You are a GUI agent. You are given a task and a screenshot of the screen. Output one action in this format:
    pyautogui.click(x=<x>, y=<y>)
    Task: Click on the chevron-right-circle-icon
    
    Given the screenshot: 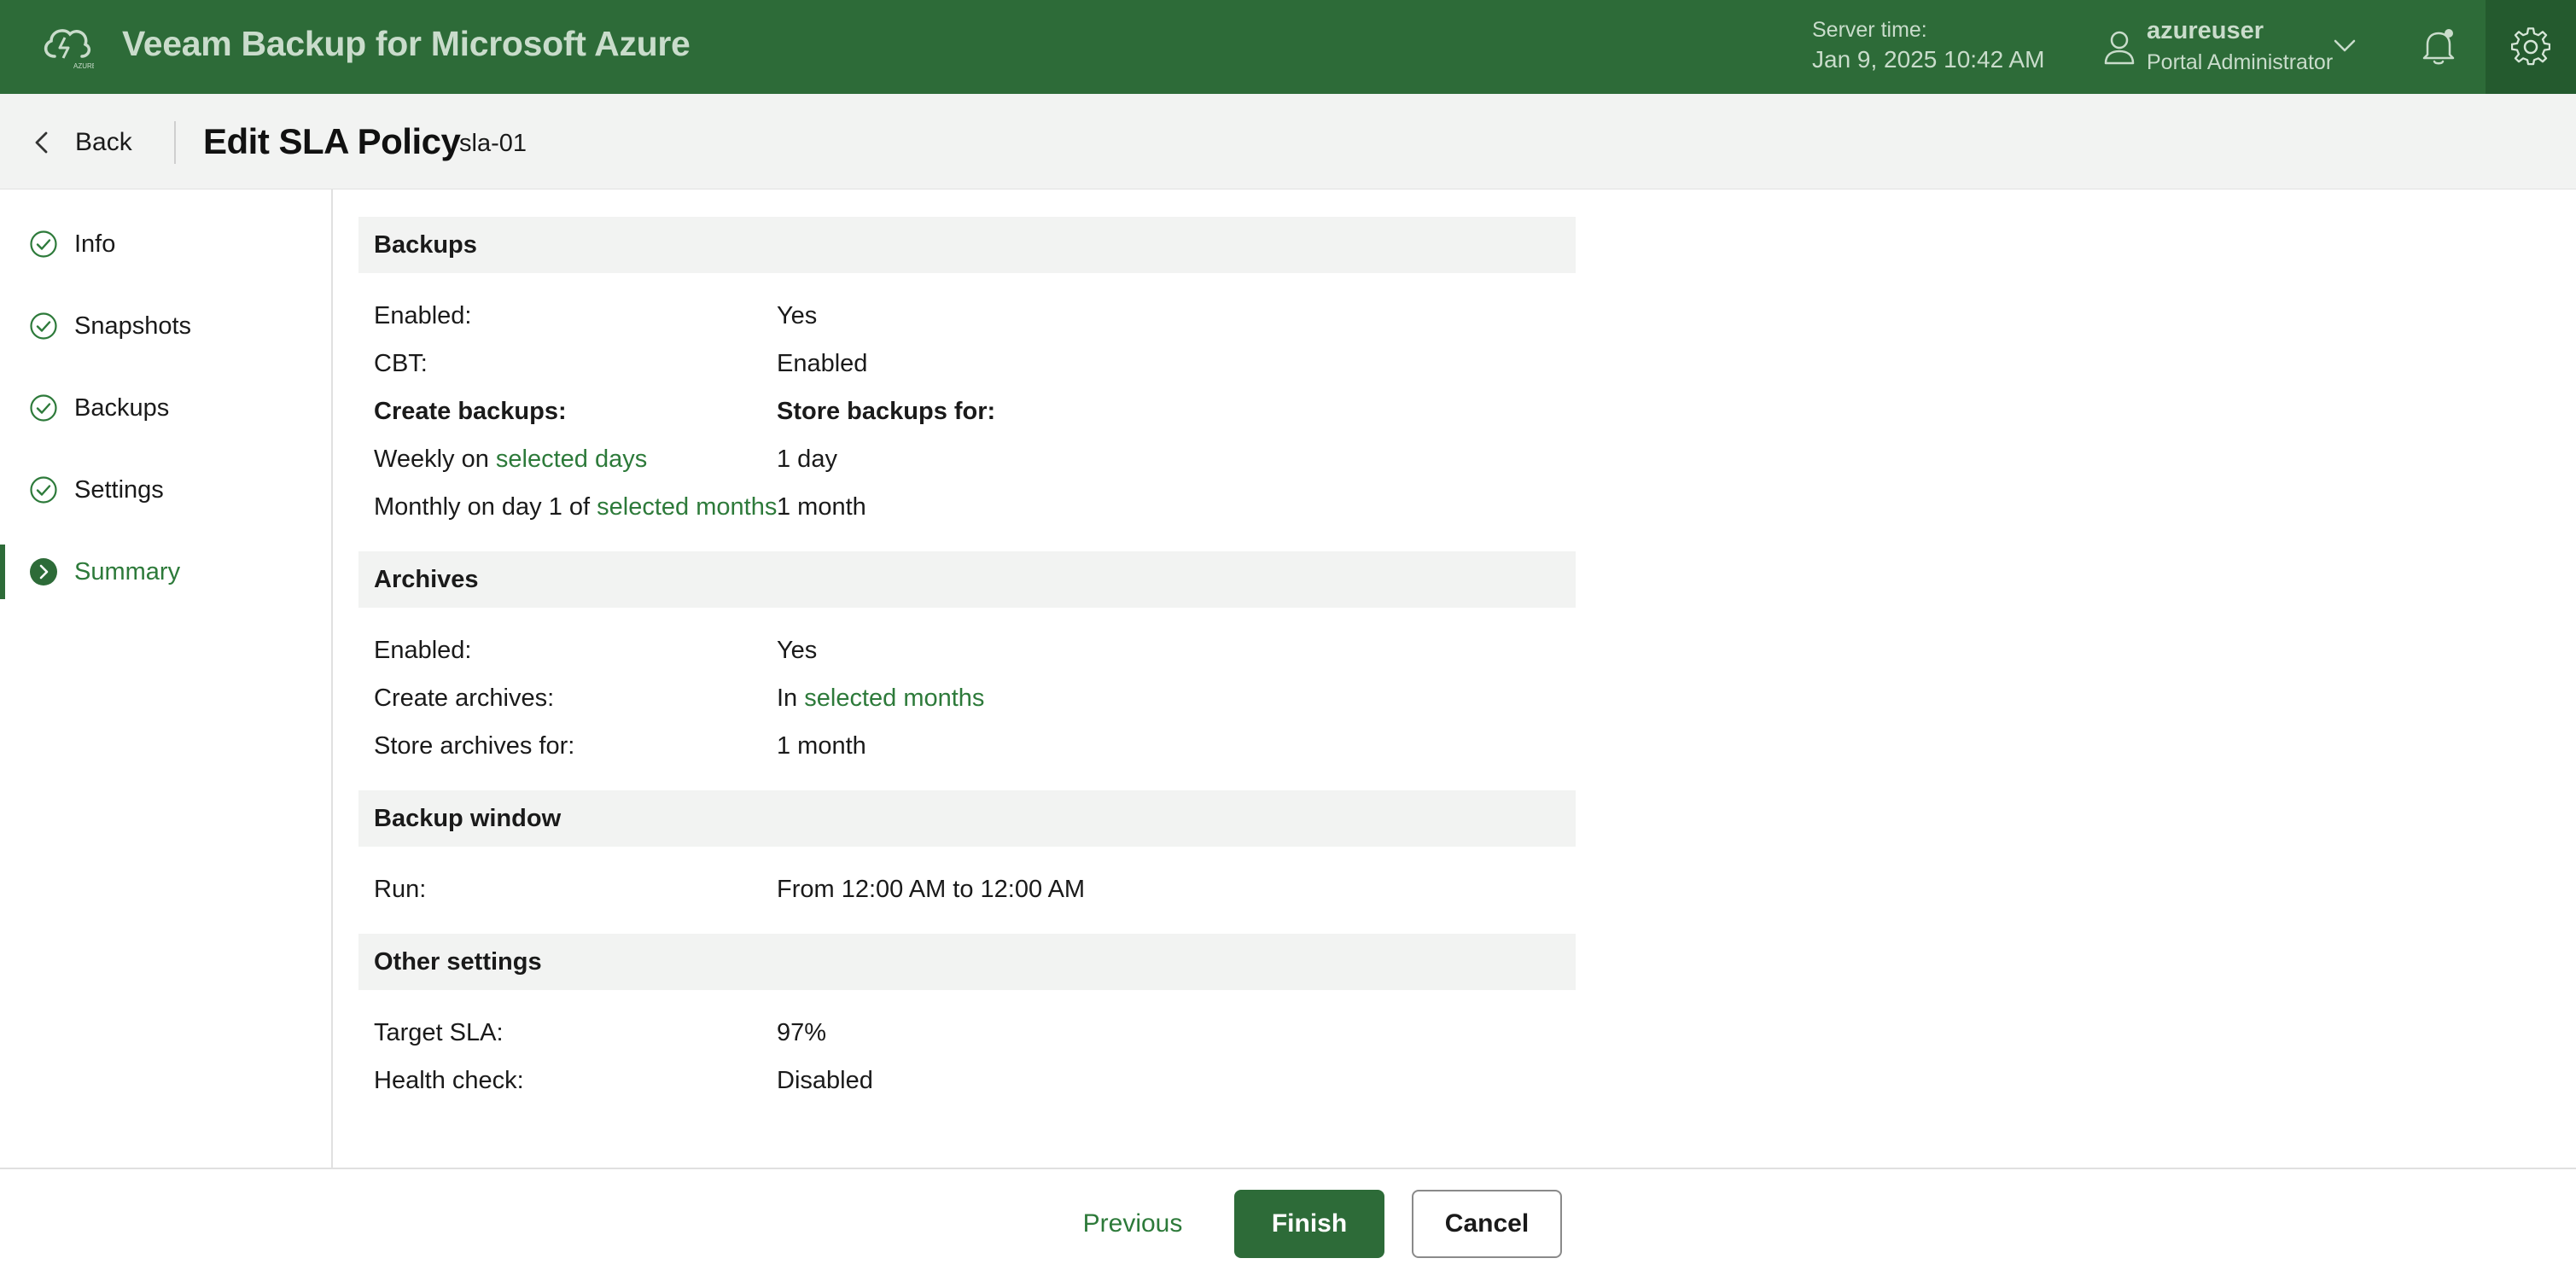 What is the action you would take?
    pyautogui.click(x=43, y=571)
    